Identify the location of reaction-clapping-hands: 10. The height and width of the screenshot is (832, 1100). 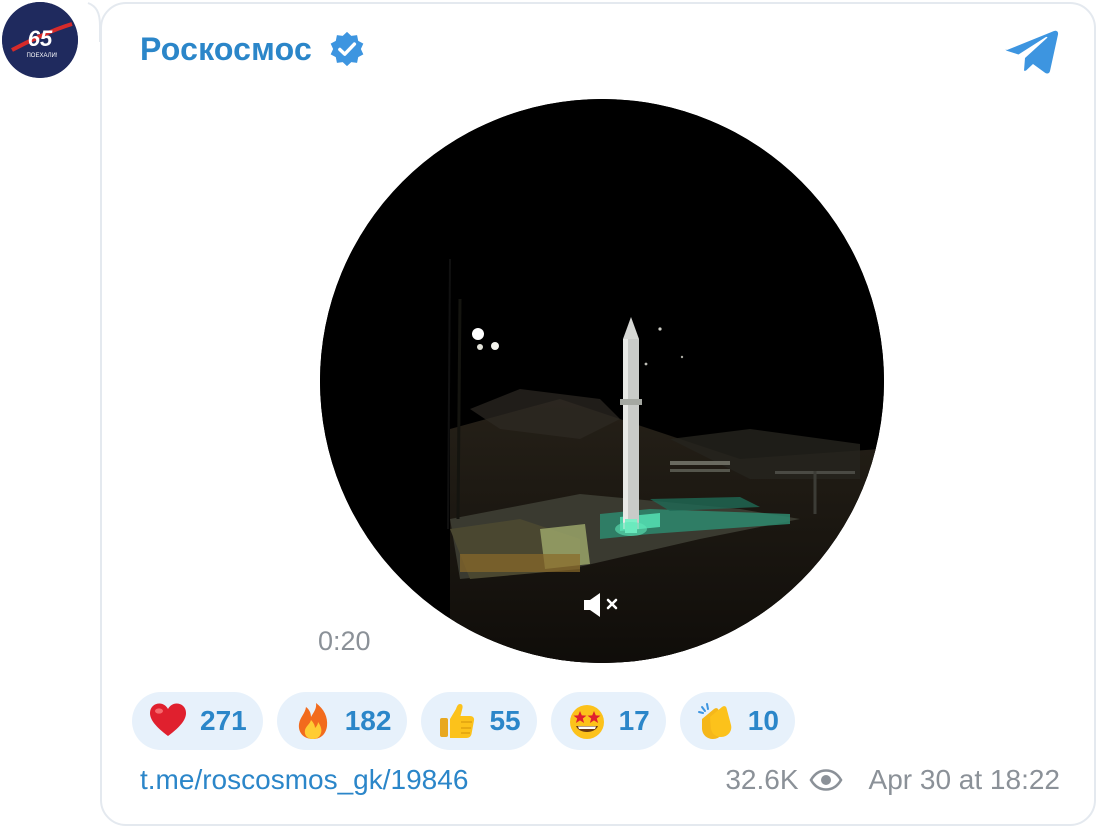
(737, 721).